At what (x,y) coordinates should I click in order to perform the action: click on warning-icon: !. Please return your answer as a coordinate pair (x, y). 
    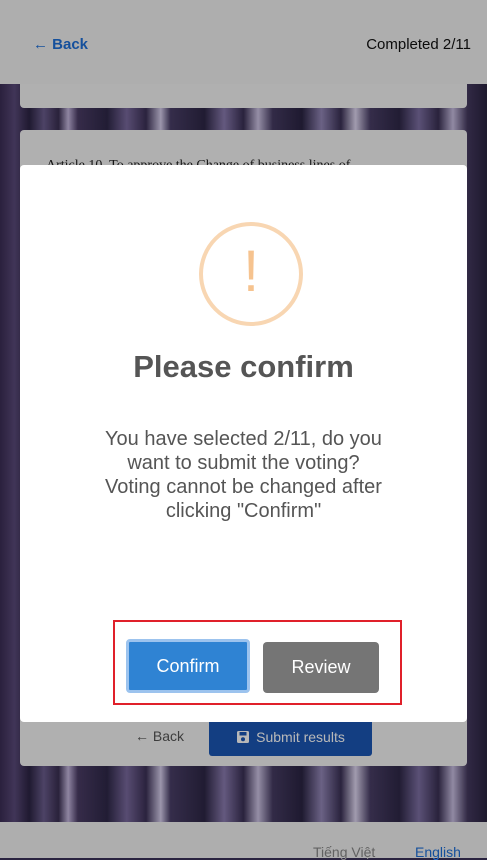
    Looking at the image, I should click on (251, 274).